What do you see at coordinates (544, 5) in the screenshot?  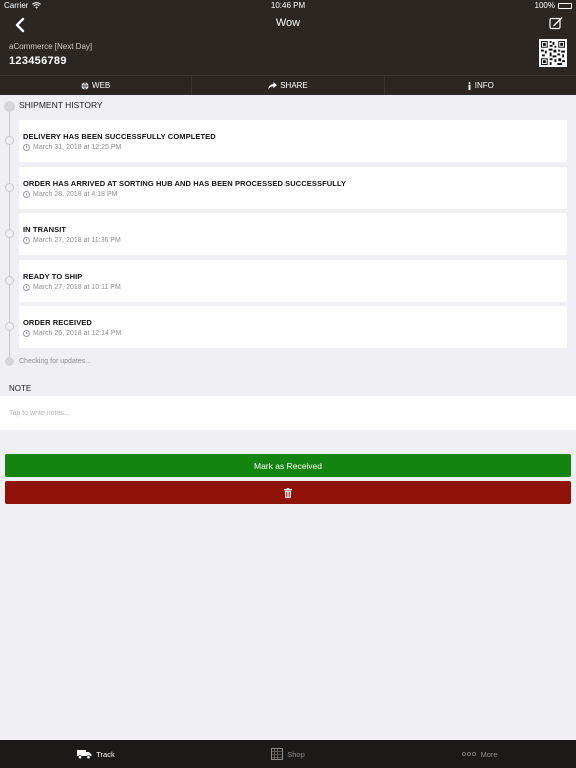 I see `battery-percent: 100%` at bounding box center [544, 5].